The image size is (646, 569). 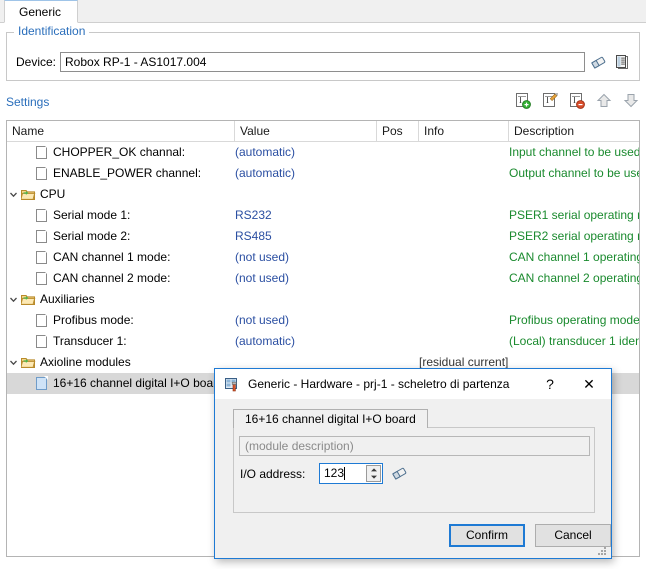 I want to click on remove-item-button: I, so click(x=577, y=101).